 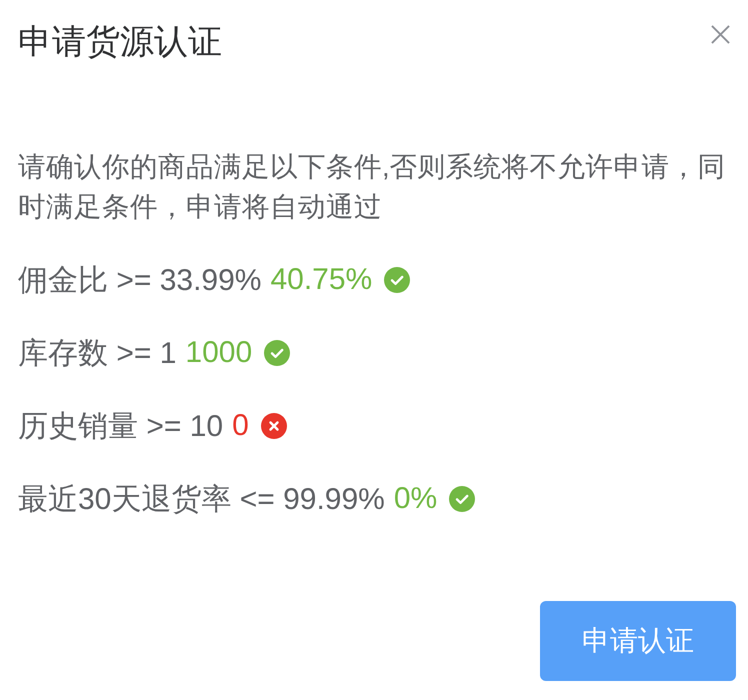 I want to click on apply-button: 申请认证, so click(x=638, y=641).